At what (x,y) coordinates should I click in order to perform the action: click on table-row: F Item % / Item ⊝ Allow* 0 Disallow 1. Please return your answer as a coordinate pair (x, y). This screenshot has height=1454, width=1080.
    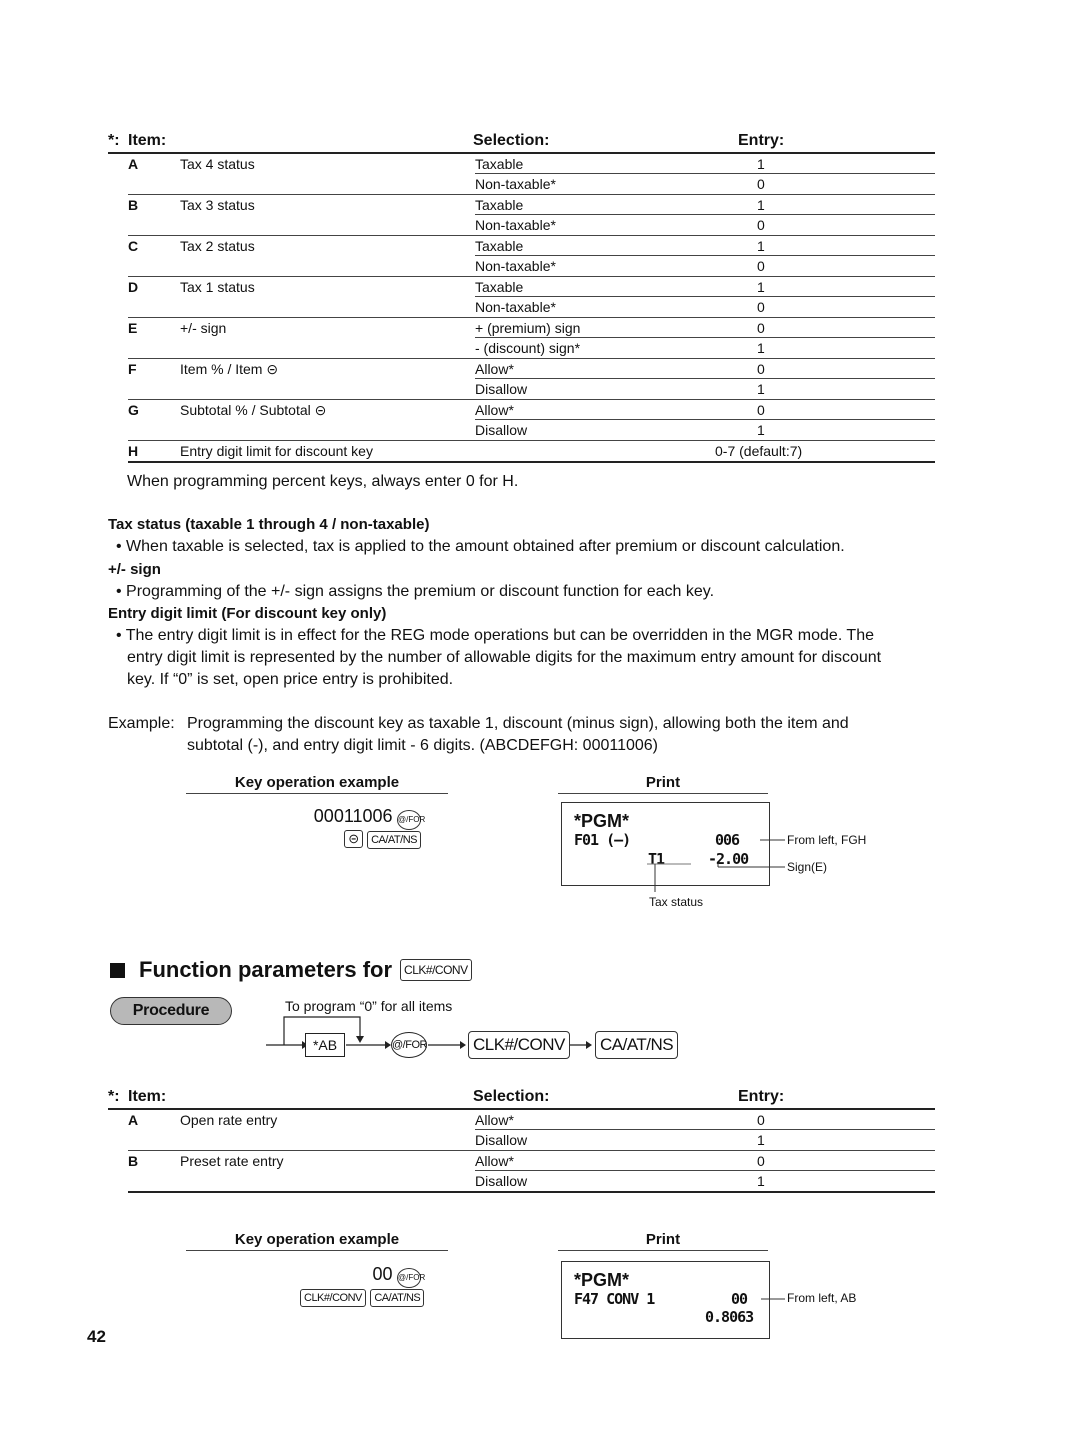
    Looking at the image, I should click on (531, 379).